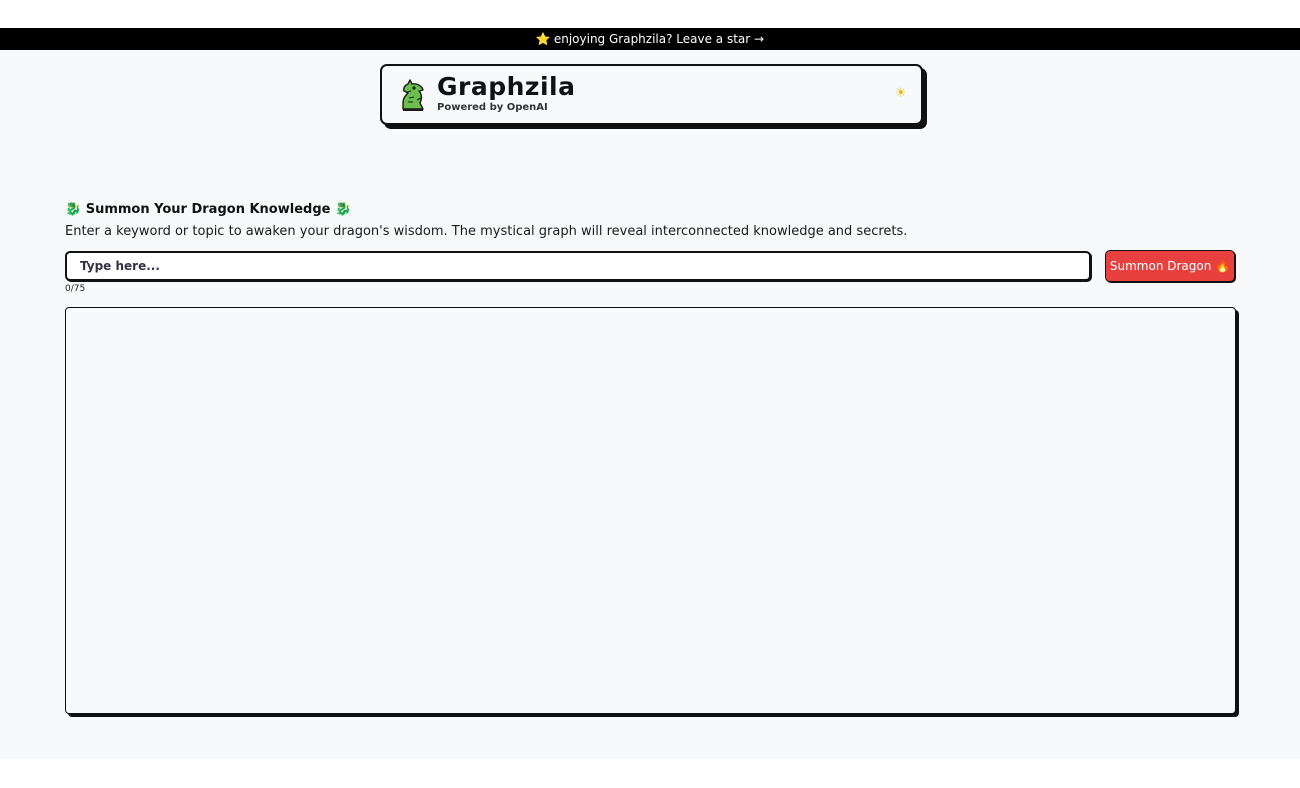 The height and width of the screenshot is (788, 1300). I want to click on app-title: Graphzila, so click(506, 86).